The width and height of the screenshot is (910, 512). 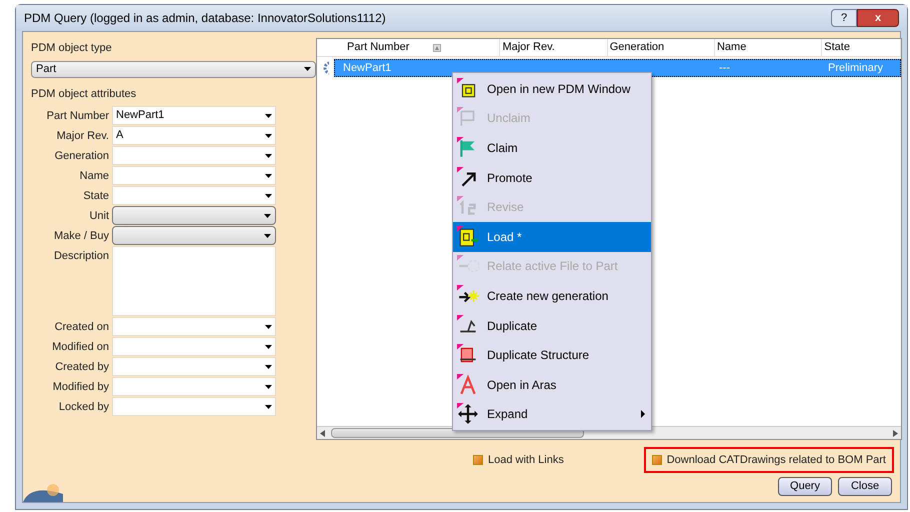 I want to click on field-label: Modified by, so click(x=80, y=387).